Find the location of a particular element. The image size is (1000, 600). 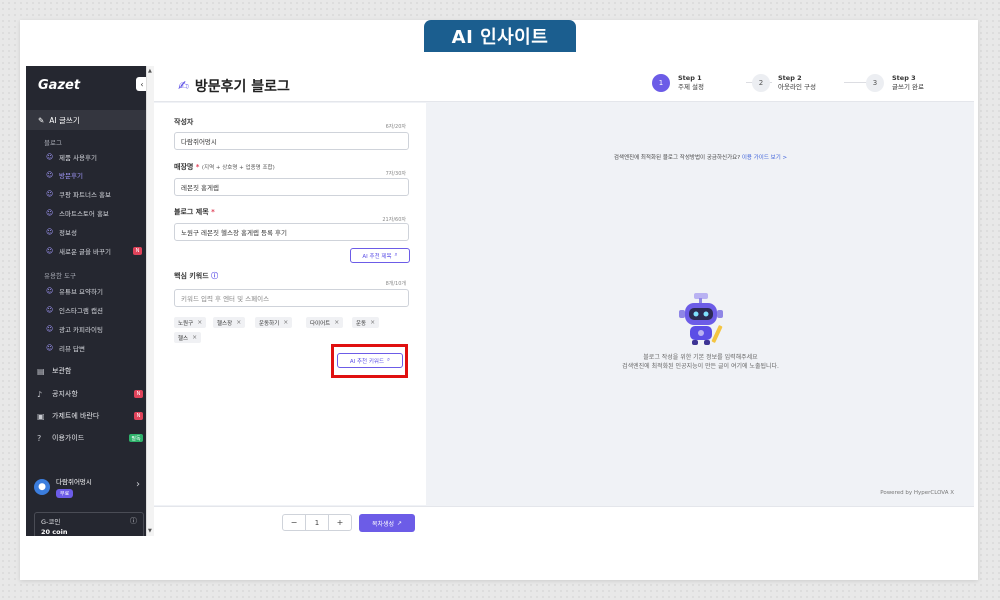

user-profile: ● 다람쥐어멍시 무료 › is located at coordinates (88, 487).